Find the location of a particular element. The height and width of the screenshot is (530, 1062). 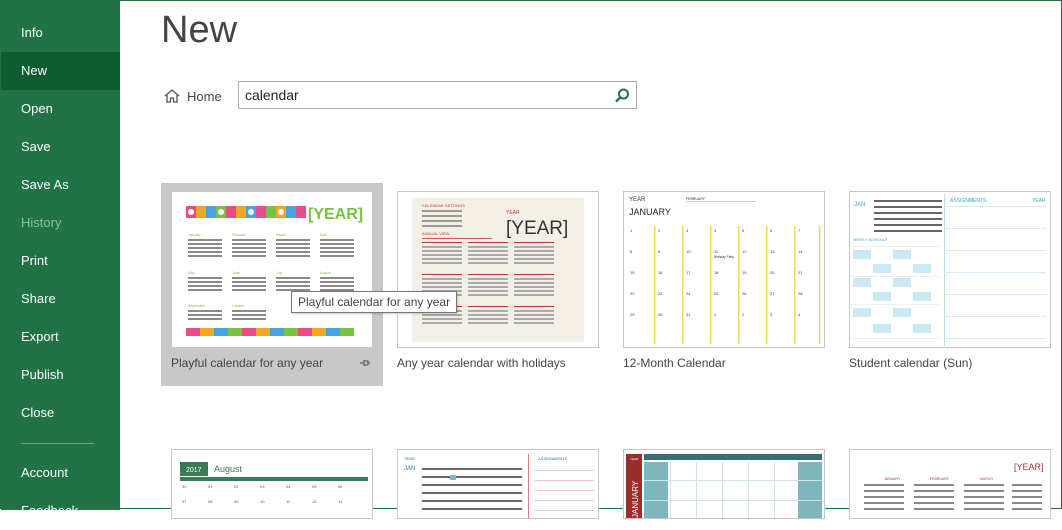

svg-text: 04 is located at coordinates (288, 486).